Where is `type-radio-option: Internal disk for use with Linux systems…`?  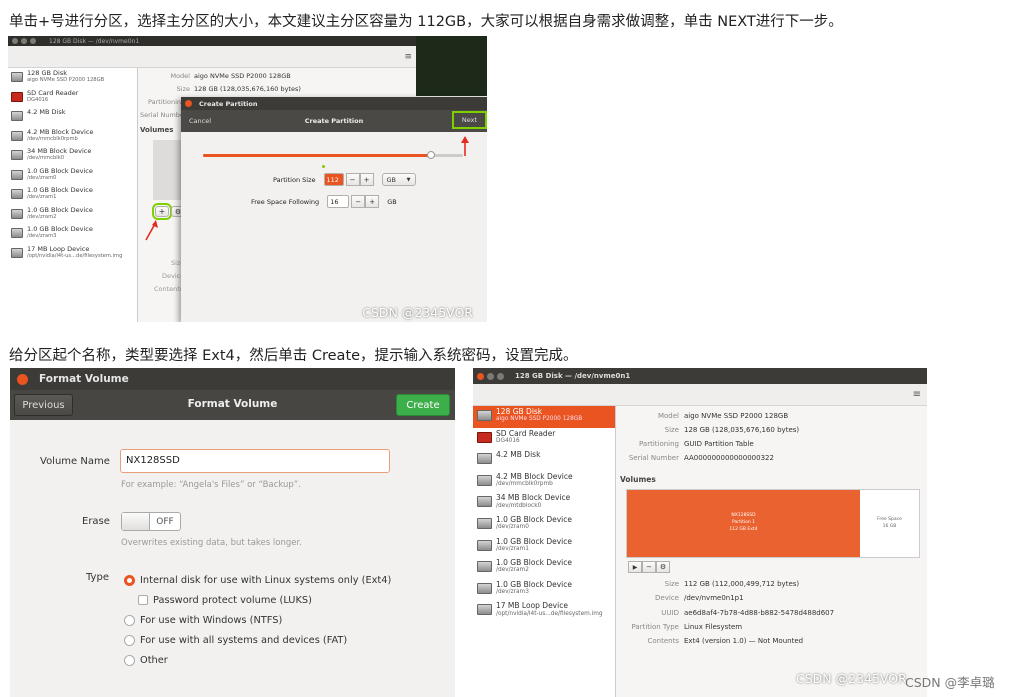
type-radio-option: Internal disk for use with Linux systems… is located at coordinates (257, 580).